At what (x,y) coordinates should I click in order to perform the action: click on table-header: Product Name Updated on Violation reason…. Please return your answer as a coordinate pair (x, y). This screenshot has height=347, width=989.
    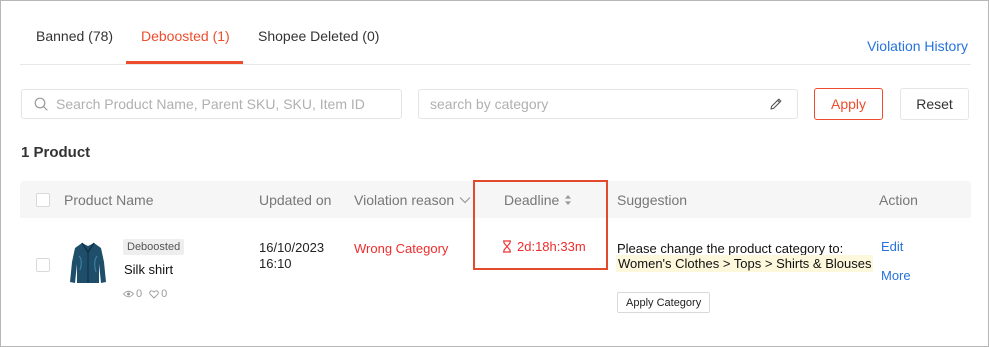
    Looking at the image, I should click on (495, 199).